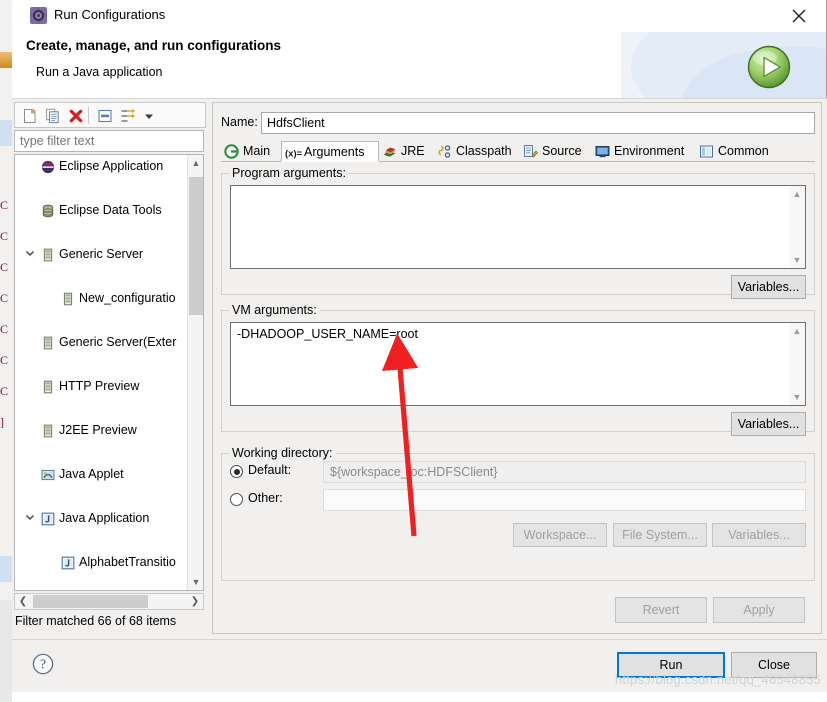  I want to click on scroll-left-arrow-icon: ❮, so click(23, 601).